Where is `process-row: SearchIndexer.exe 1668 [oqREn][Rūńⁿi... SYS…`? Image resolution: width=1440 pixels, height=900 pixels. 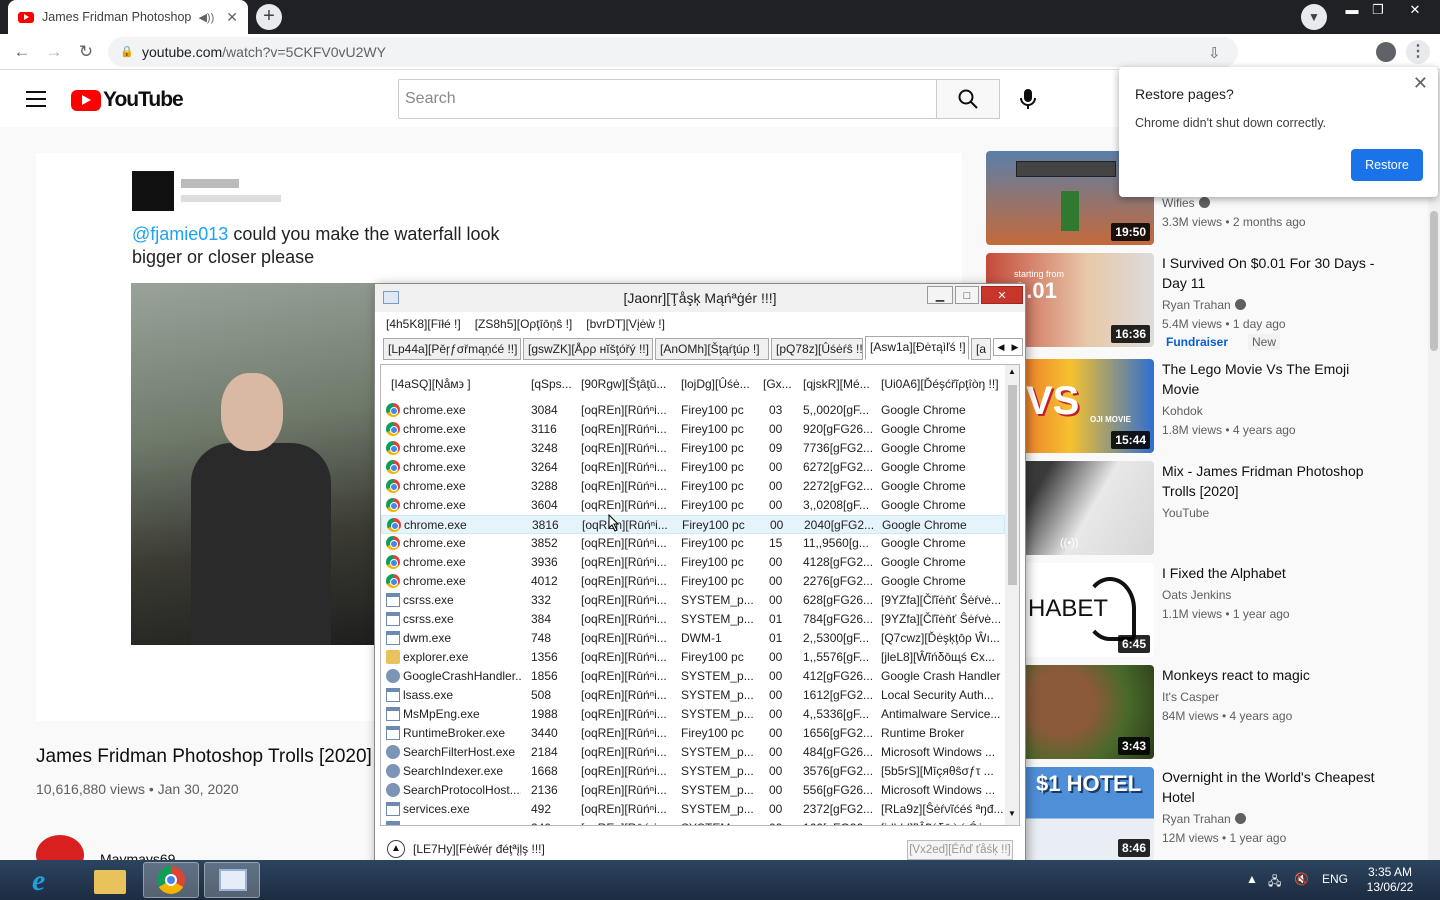
process-row: SearchIndexer.exe 1668 [oqREn][Rūńⁿi... SYS… is located at coordinates (693, 771).